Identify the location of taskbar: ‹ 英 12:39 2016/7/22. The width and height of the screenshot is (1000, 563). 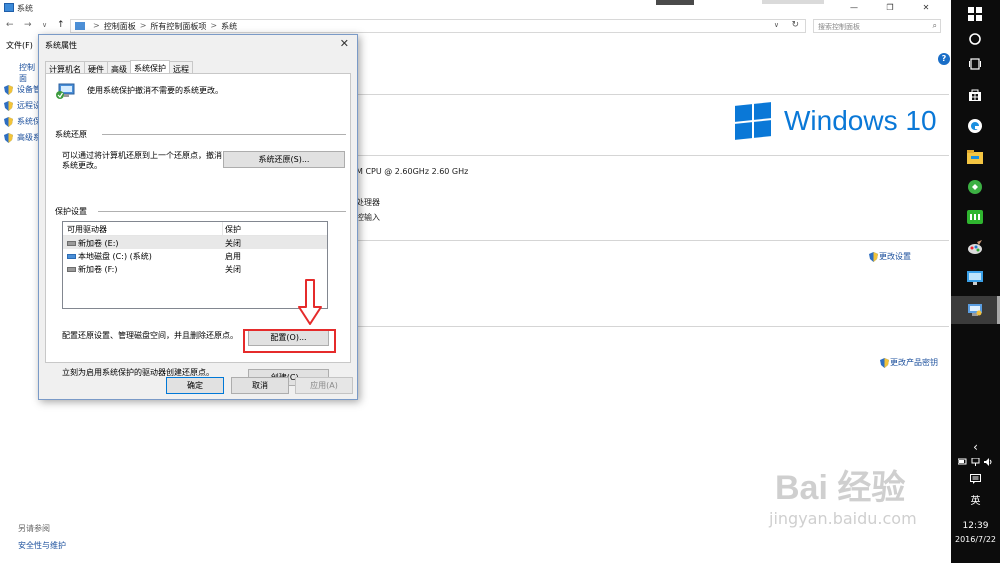
(975, 281).